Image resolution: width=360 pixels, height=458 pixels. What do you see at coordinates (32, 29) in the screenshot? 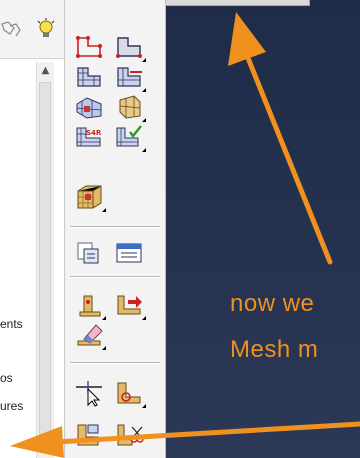
I see `model-tree-toolbar` at bounding box center [32, 29].